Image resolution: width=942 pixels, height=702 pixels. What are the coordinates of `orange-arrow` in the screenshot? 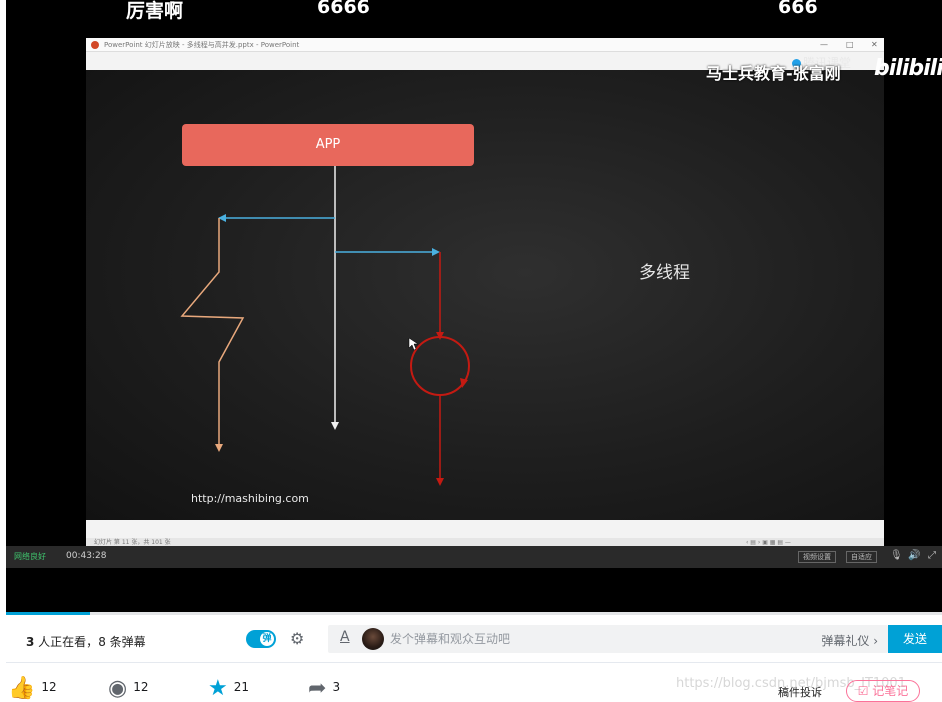 It's located at (219, 448).